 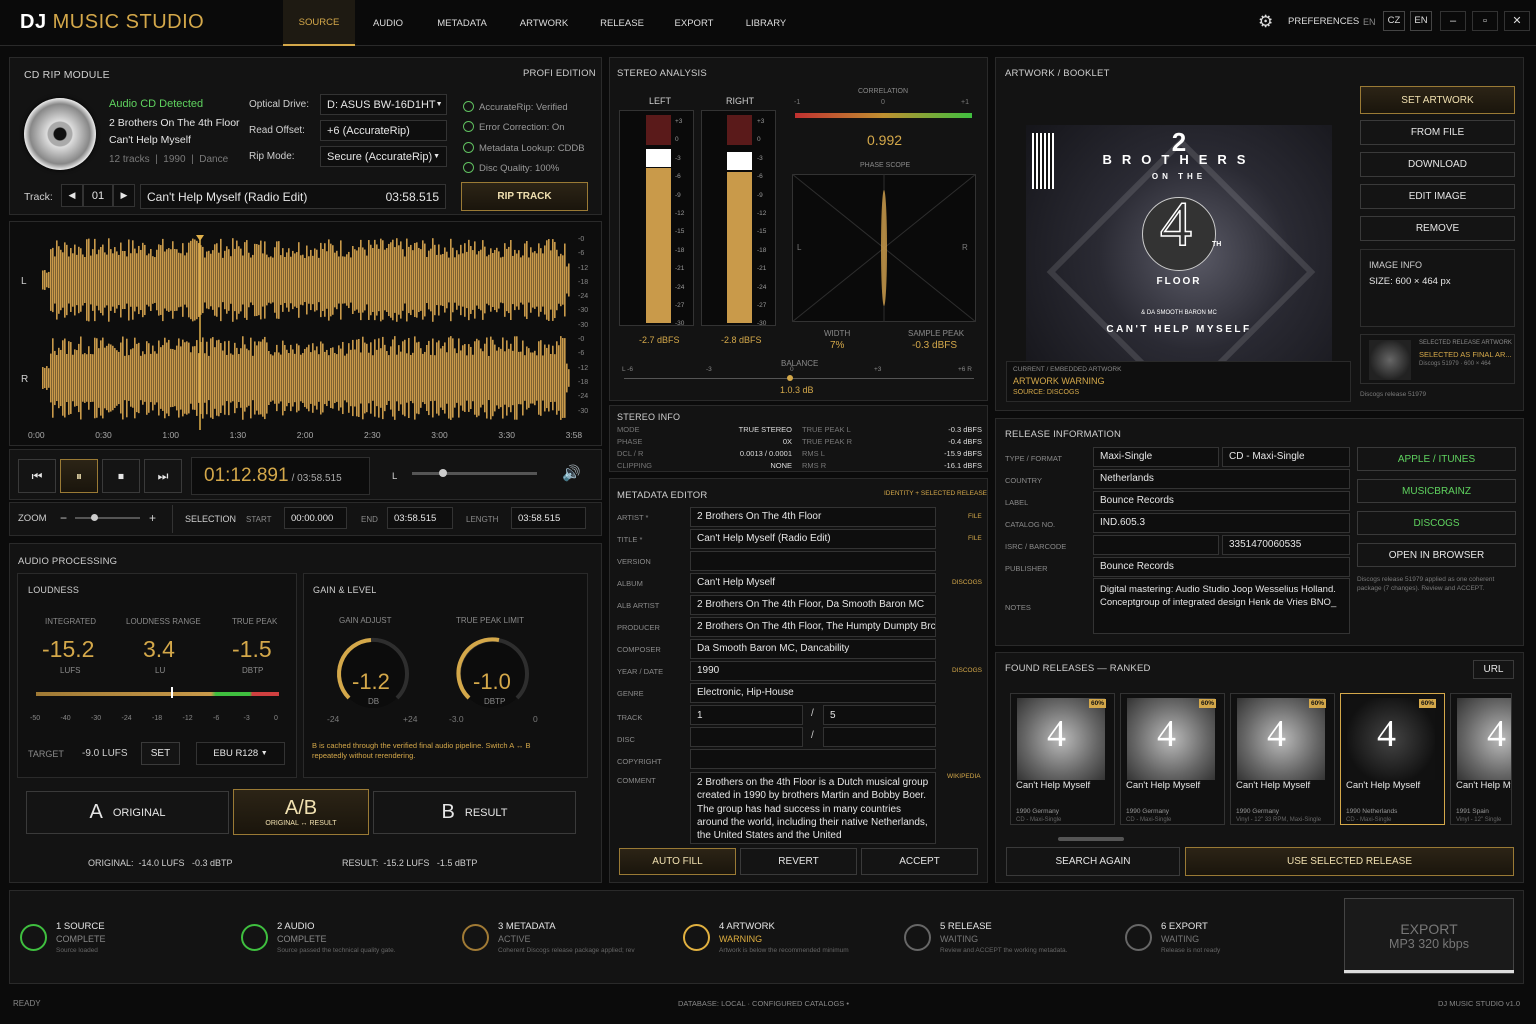 I want to click on lang-en-dim: EN, so click(x=1369, y=22).